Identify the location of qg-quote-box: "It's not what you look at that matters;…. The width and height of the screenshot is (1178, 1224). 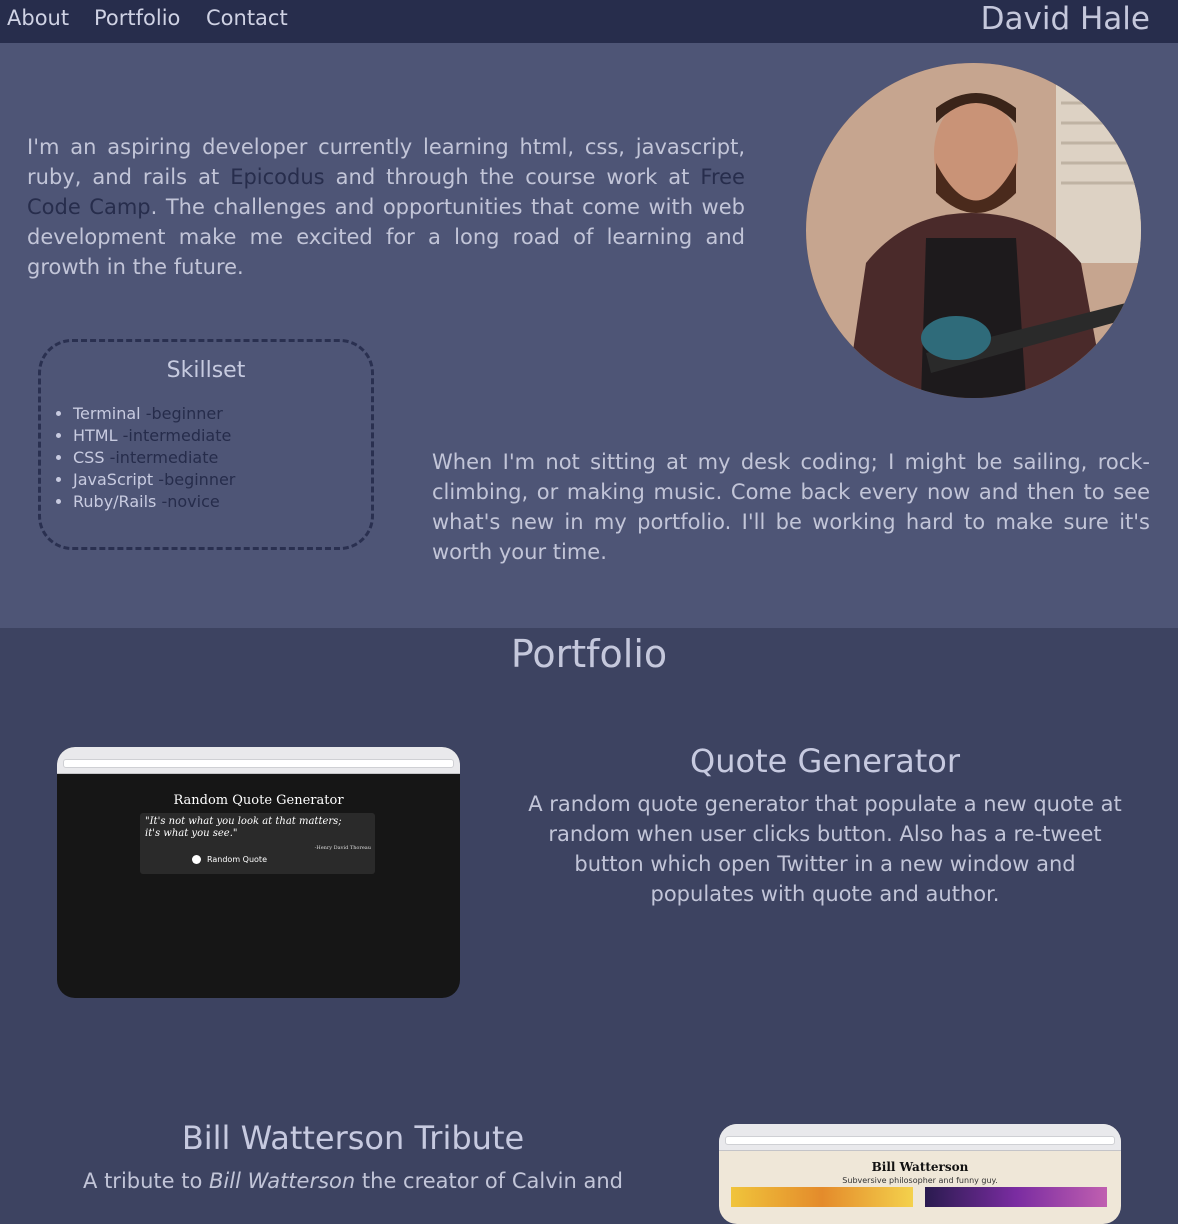
(257, 843).